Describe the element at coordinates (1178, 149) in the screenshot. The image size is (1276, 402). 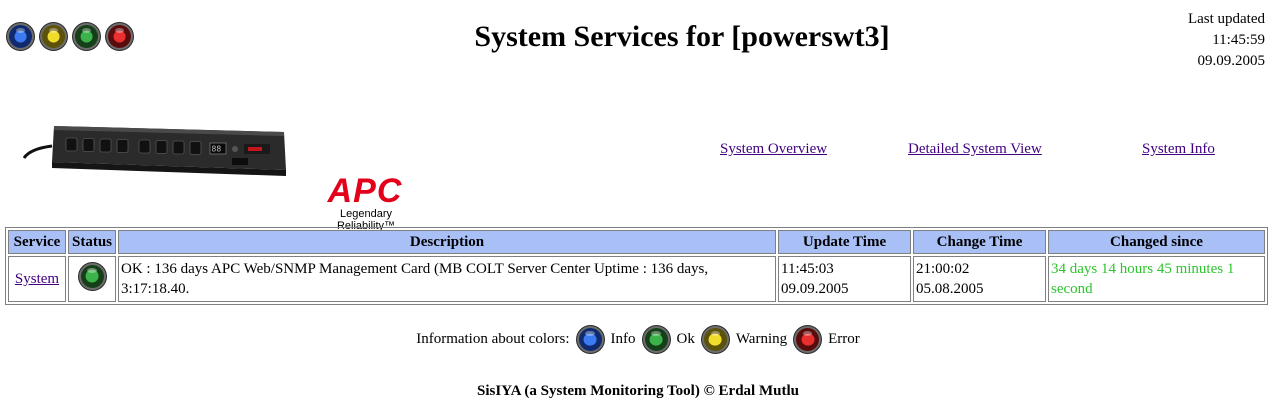
I see `system-info-link: System Info` at that location.